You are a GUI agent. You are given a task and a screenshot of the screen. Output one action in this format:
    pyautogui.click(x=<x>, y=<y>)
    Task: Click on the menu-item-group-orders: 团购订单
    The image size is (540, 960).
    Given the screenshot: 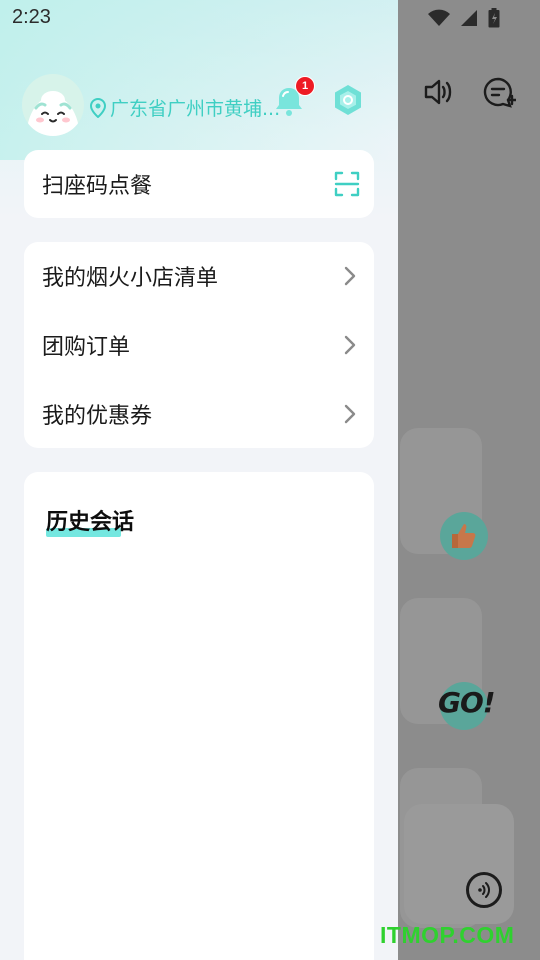 What is the action you would take?
    pyautogui.click(x=201, y=345)
    